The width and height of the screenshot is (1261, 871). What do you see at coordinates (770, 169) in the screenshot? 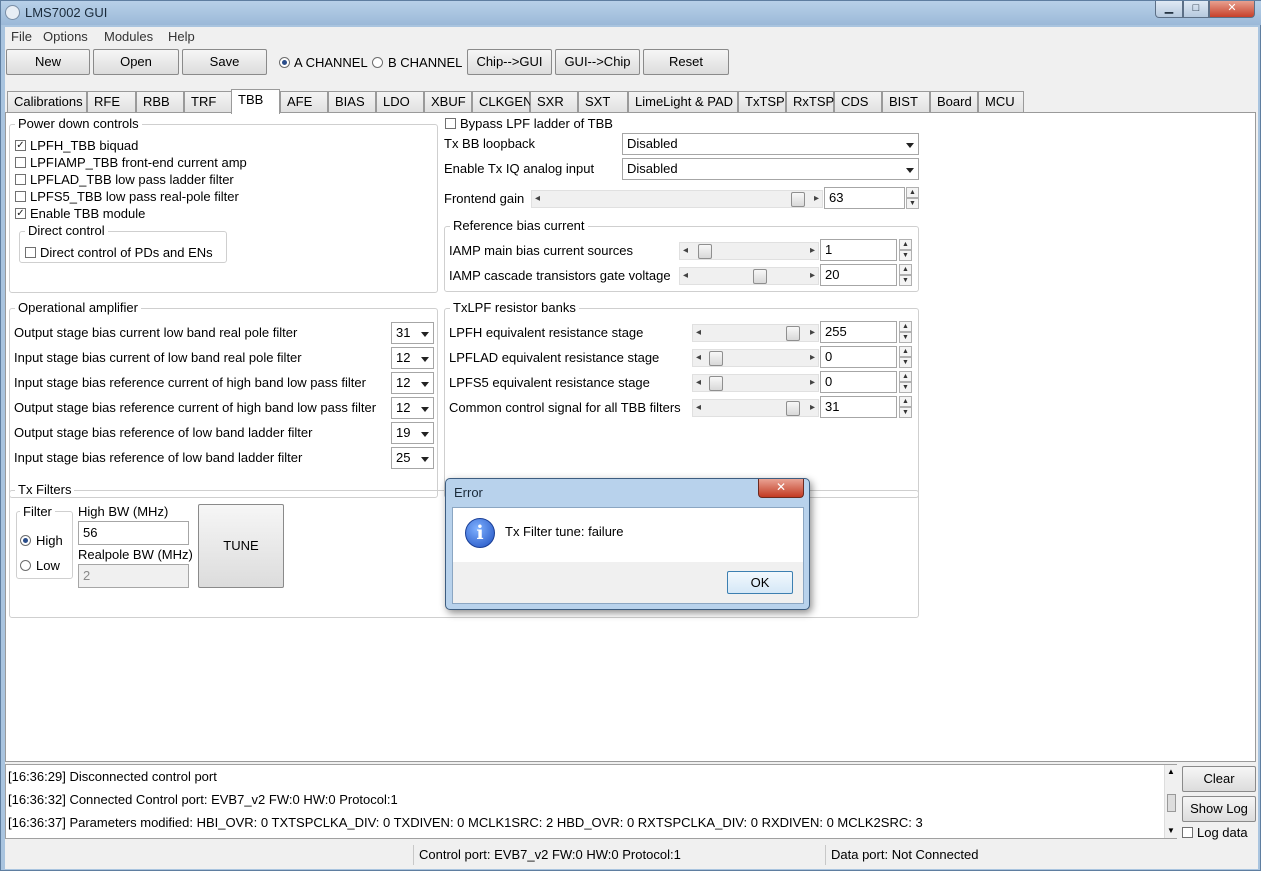
I see `iq-select: Disabled` at bounding box center [770, 169].